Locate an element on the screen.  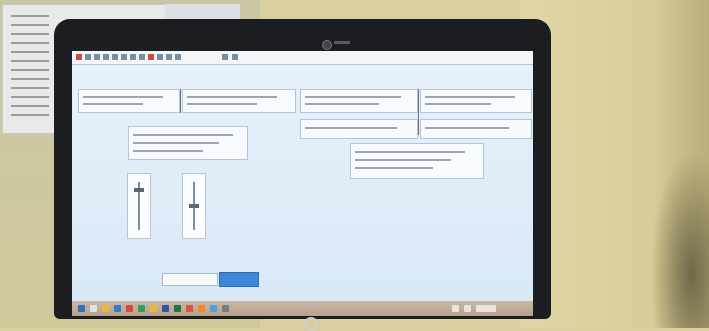
shadow is located at coordinates (679, 239).